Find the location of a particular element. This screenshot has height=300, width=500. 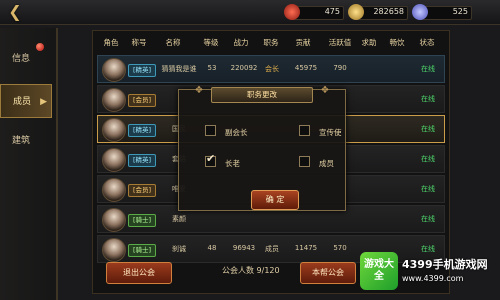

member-role: 会长 is located at coordinates (272, 69).